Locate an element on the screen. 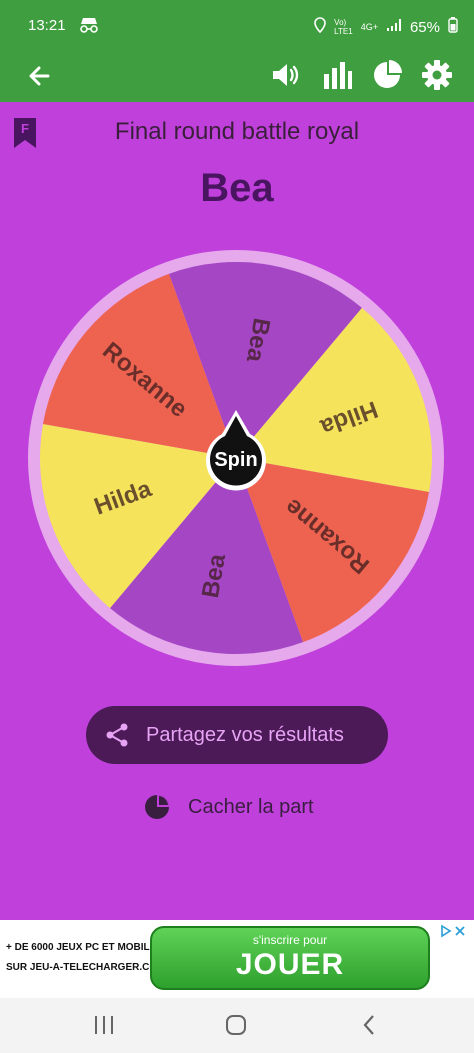 This screenshot has height=1053, width=474. share-icon is located at coordinates (117, 735).